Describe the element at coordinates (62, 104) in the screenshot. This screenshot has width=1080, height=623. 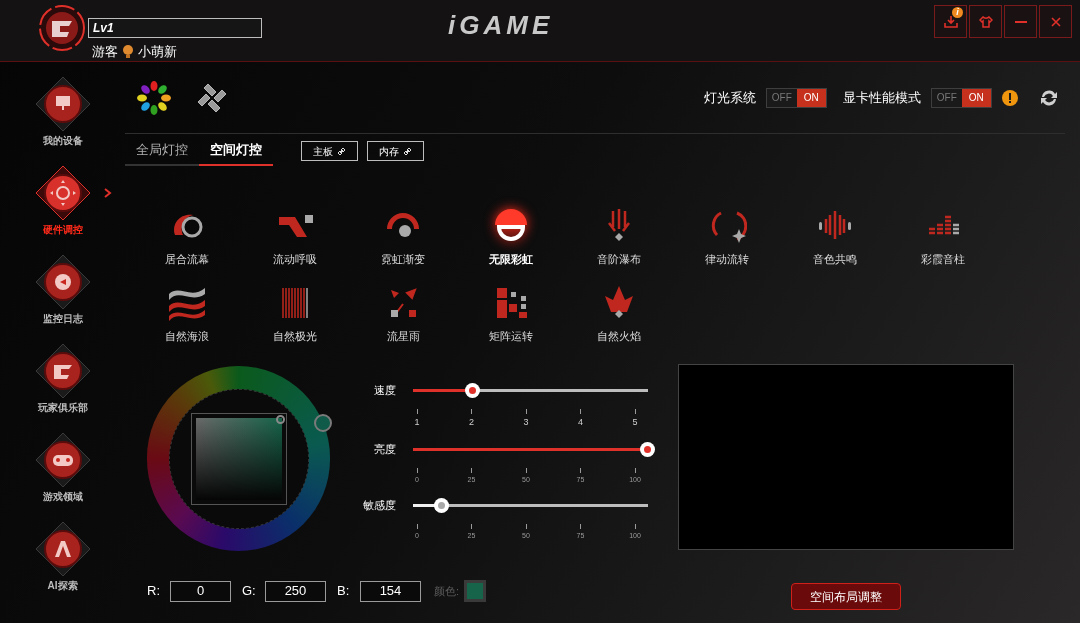
I see `monitor-icon` at that location.